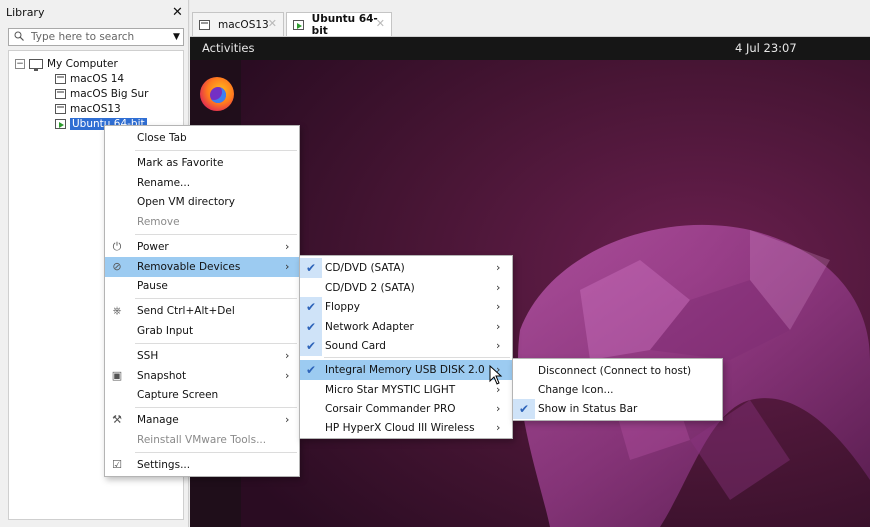 The height and width of the screenshot is (527, 870). I want to click on tab-label: macOS13, so click(243, 24).